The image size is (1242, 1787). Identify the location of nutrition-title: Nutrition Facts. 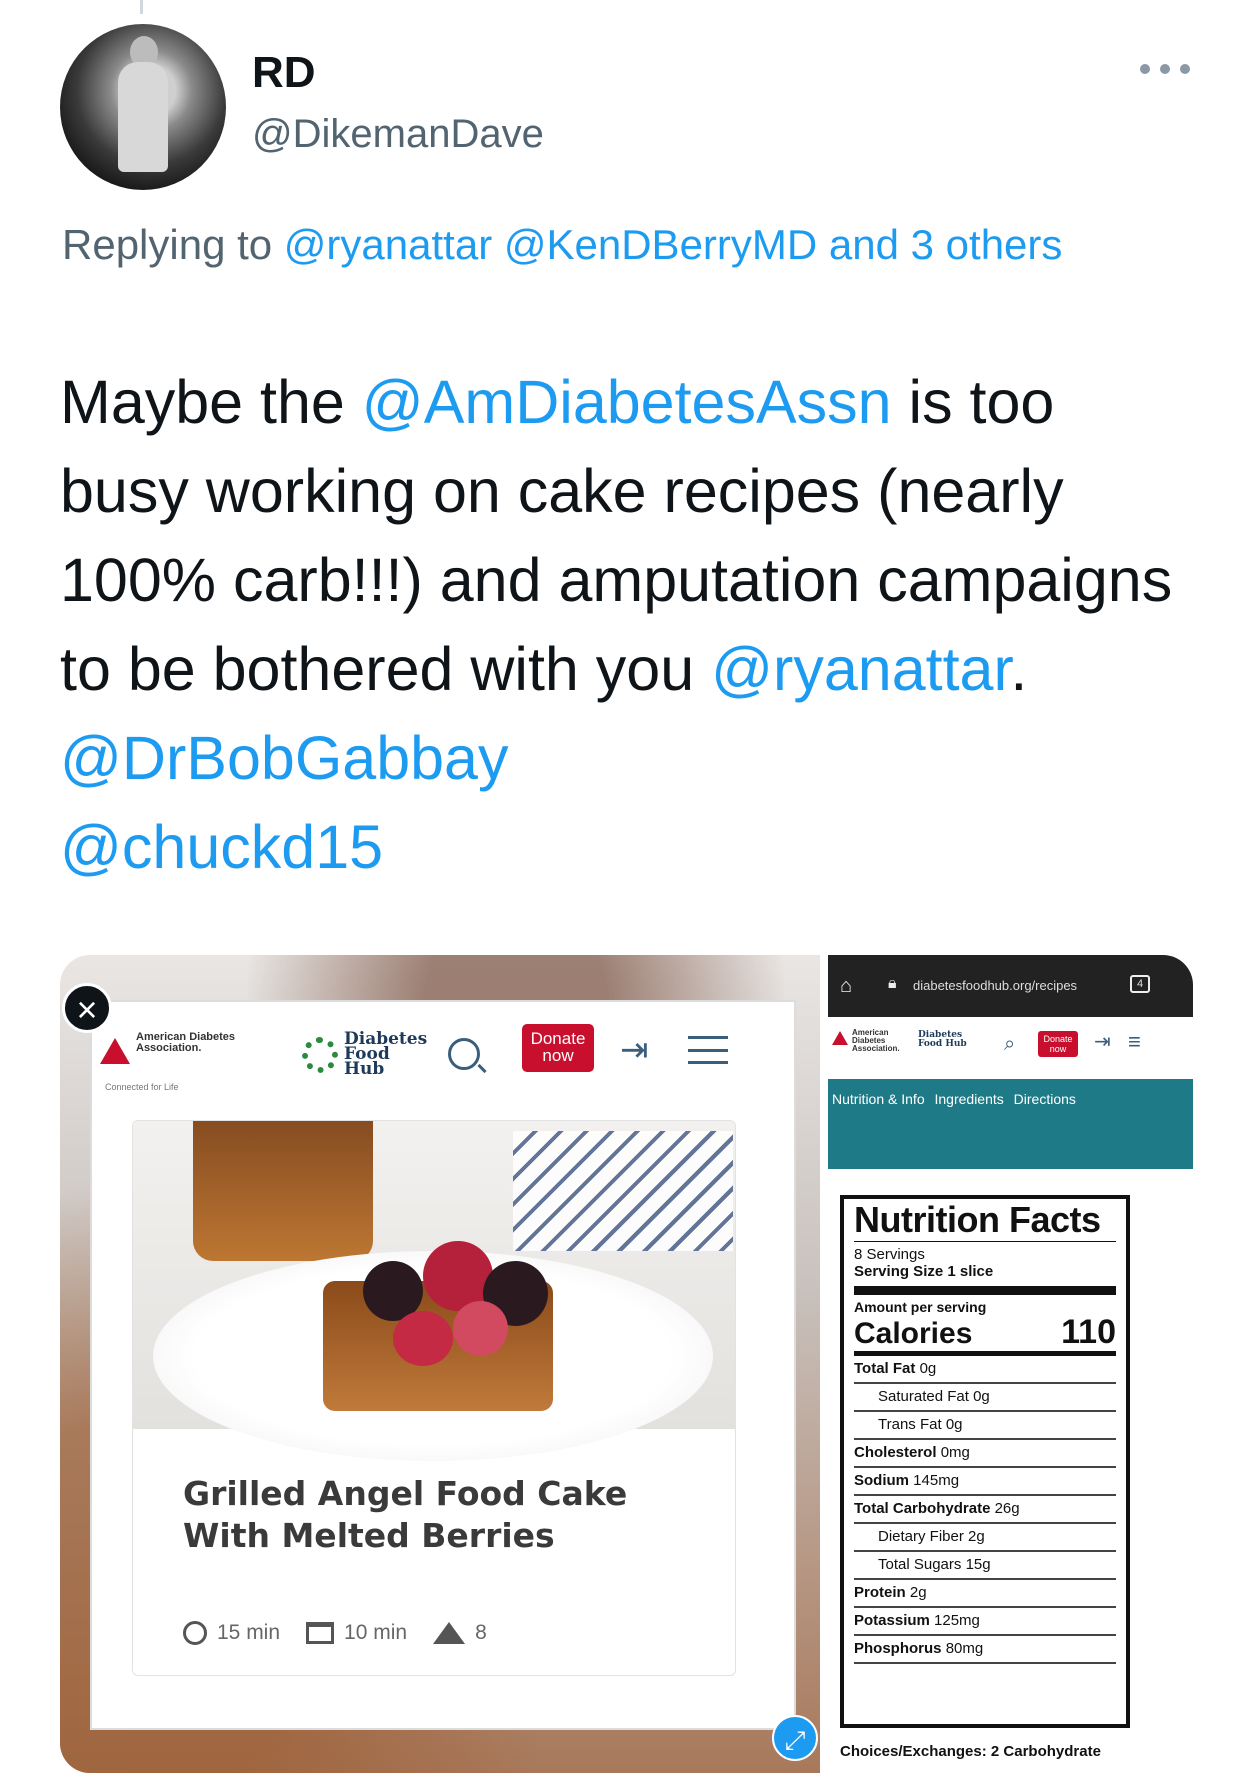
(985, 1222).